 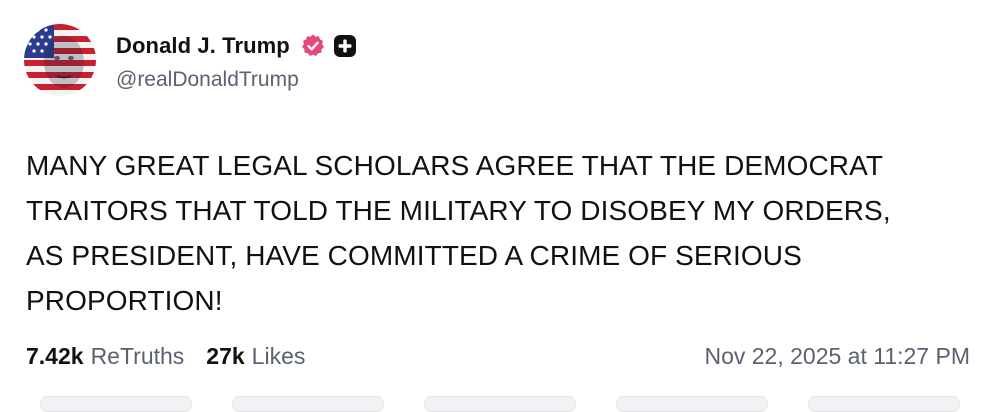 I want to click on retruth-button, so click(x=308, y=404).